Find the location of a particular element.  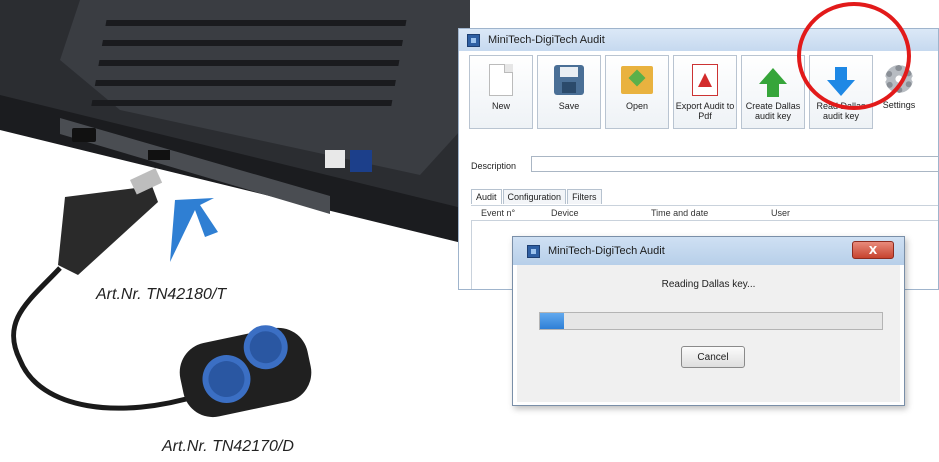

open-folder-icon is located at coordinates (637, 80).